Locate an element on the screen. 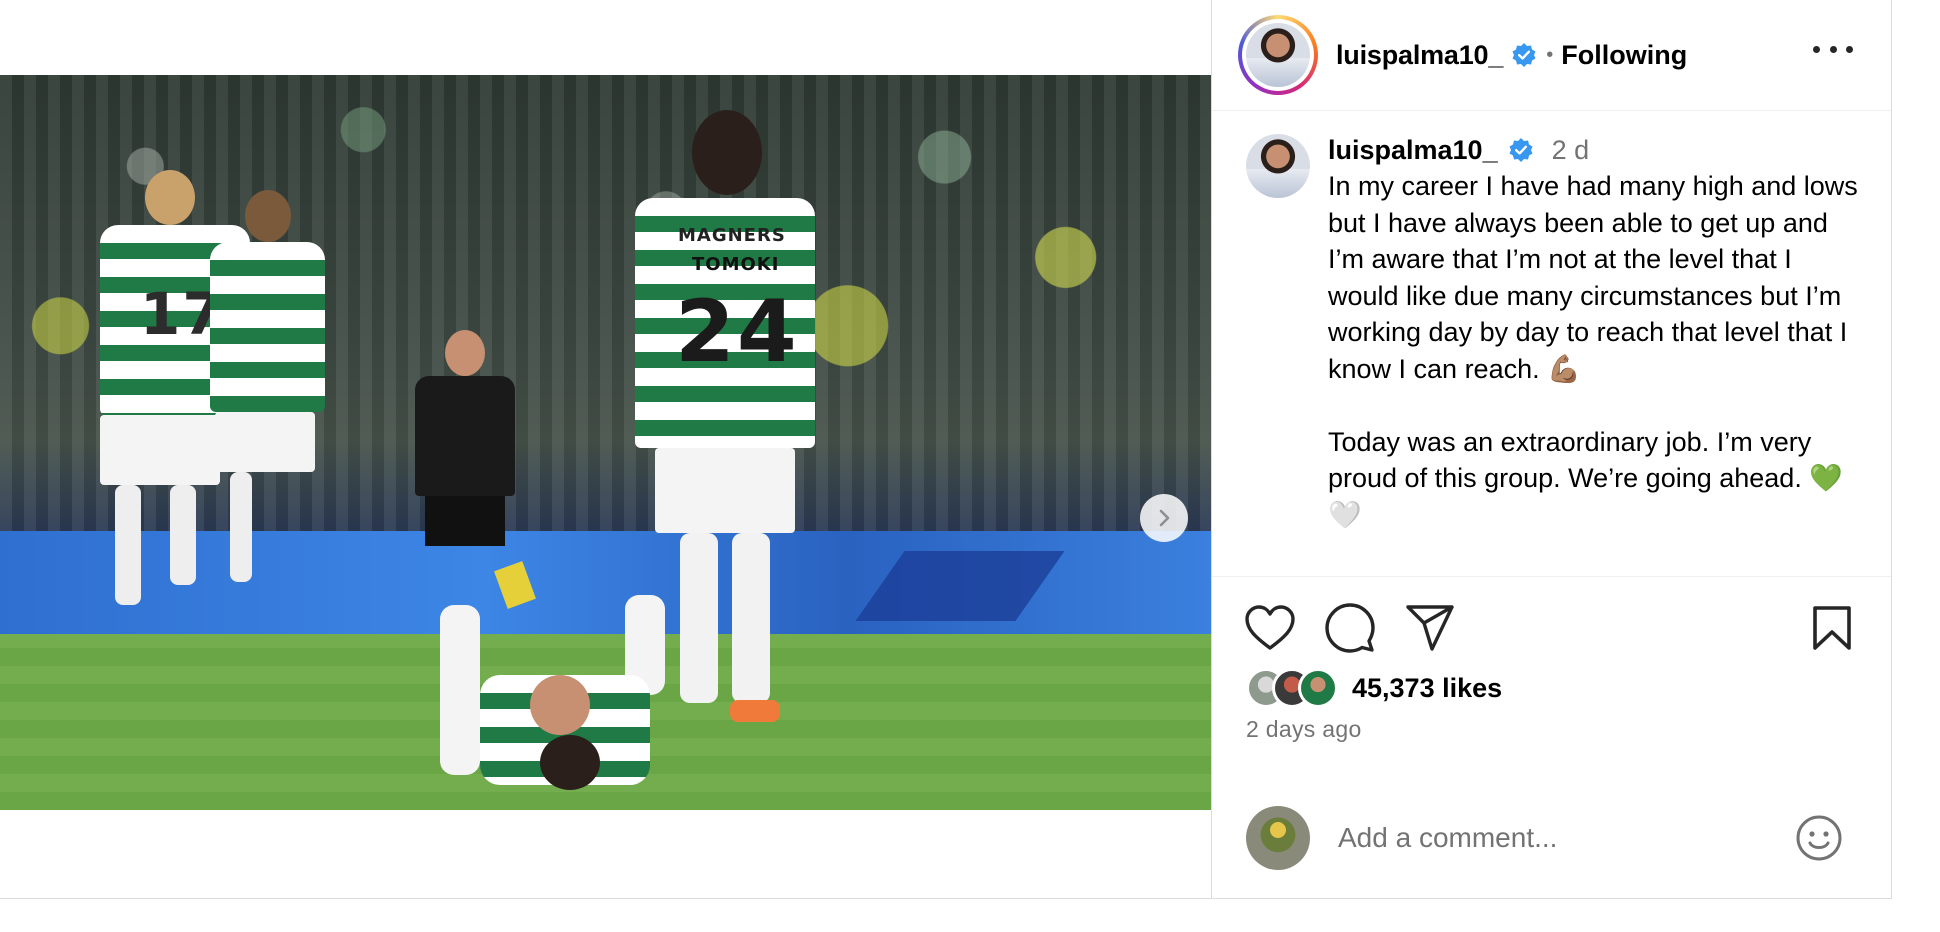 The image size is (1940, 932). emoji-button is located at coordinates (1819, 838).